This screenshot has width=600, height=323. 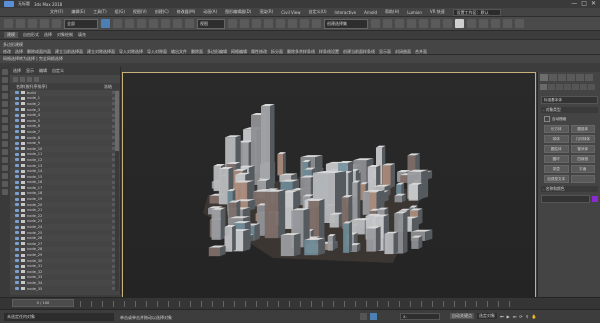 I want to click on utilities-tab-icon, so click(x=589, y=77).